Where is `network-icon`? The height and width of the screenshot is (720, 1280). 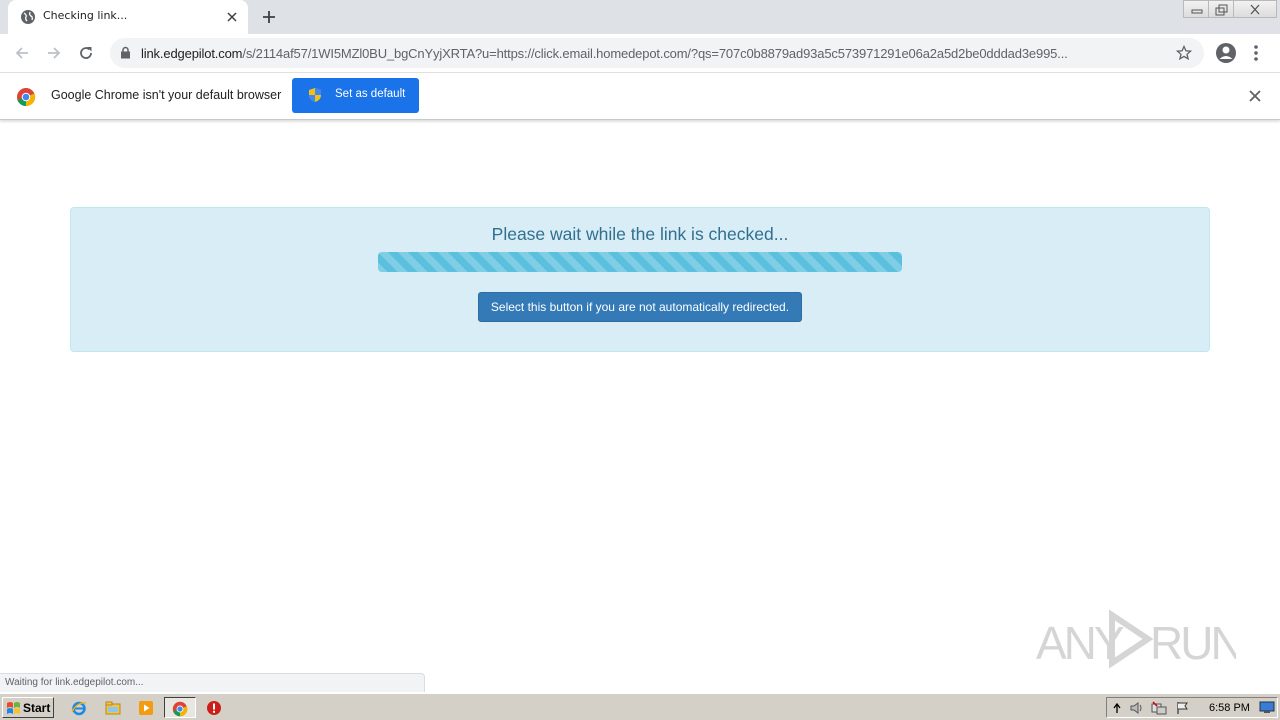 network-icon is located at coordinates (1159, 708).